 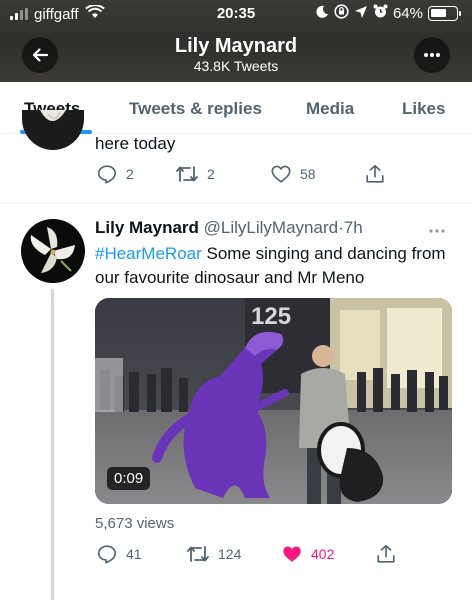 I want to click on view-count: 5,673 views, so click(x=135, y=523).